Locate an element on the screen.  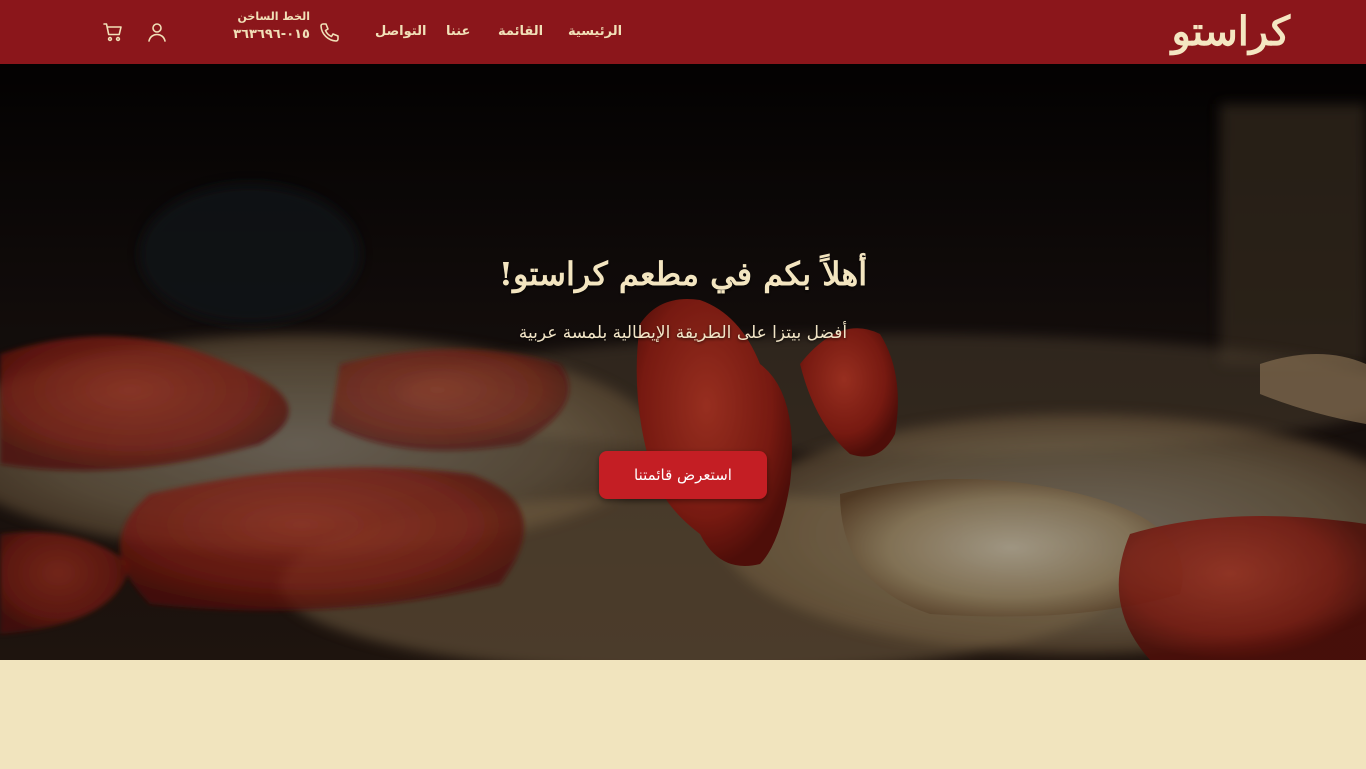
brand-logo: كراستو is located at coordinates (1231, 32).